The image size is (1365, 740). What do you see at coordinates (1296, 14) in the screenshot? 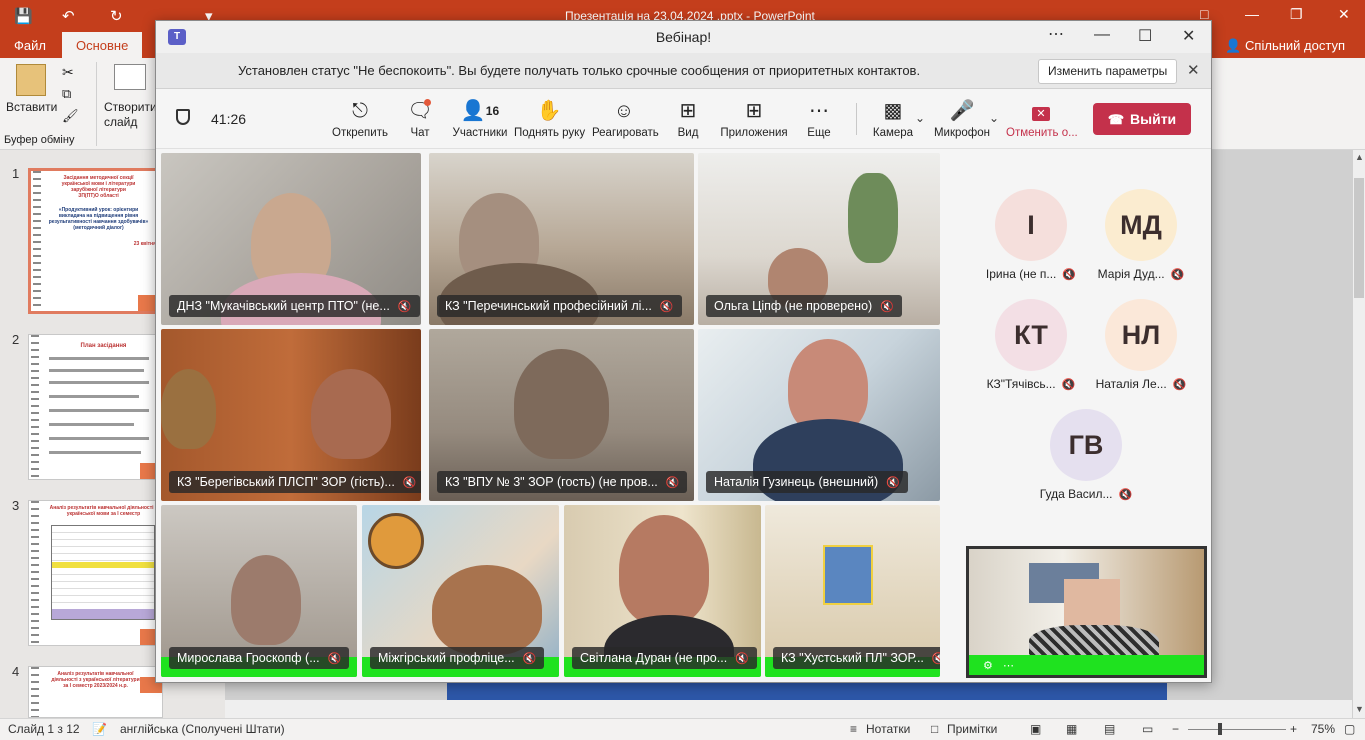
I see `restore-icon: ❐` at bounding box center [1296, 14].